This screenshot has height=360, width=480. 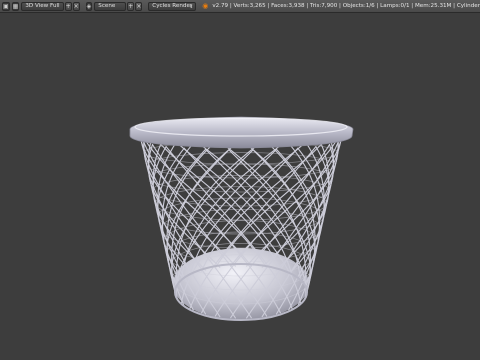 I want to click on remove-scene-button: ×, so click(x=139, y=6).